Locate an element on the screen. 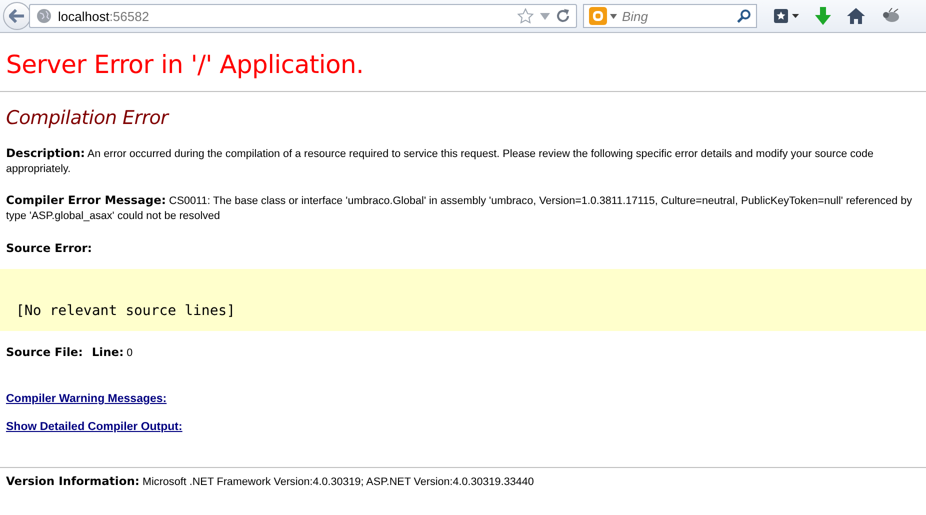  version-text: Version Information: Microsoft .NET Framework Version:4.0.30319; ASP.NET Version:4.0.30319.33440 is located at coordinates (270, 482).